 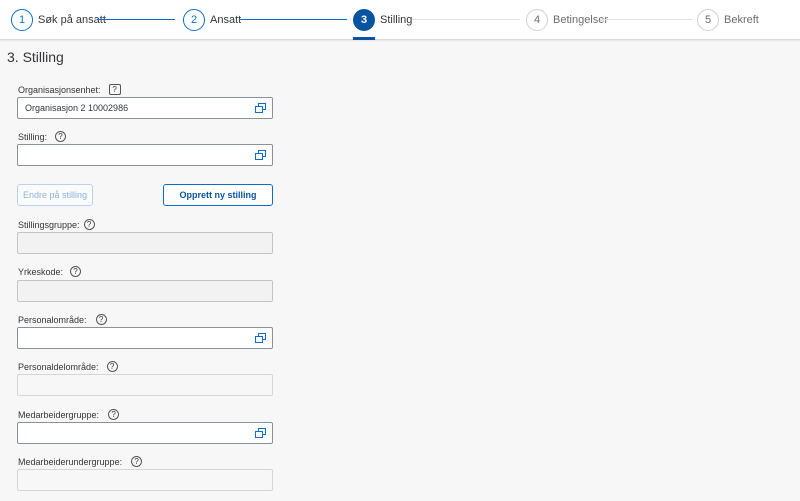 I want to click on step-label: Bekreft, so click(x=741, y=20).